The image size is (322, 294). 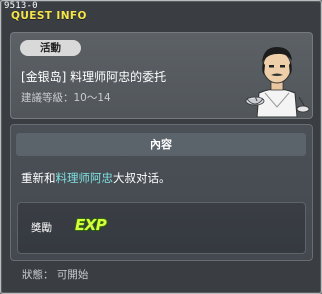 What do you see at coordinates (49, 16) in the screenshot?
I see `window-title: QUEST INFO` at bounding box center [49, 16].